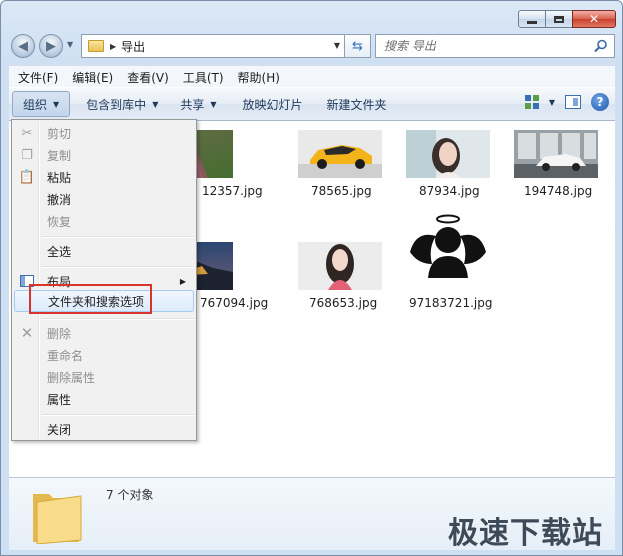  What do you see at coordinates (27, 177) in the screenshot?
I see `clipboard-icon: 📋` at bounding box center [27, 177].